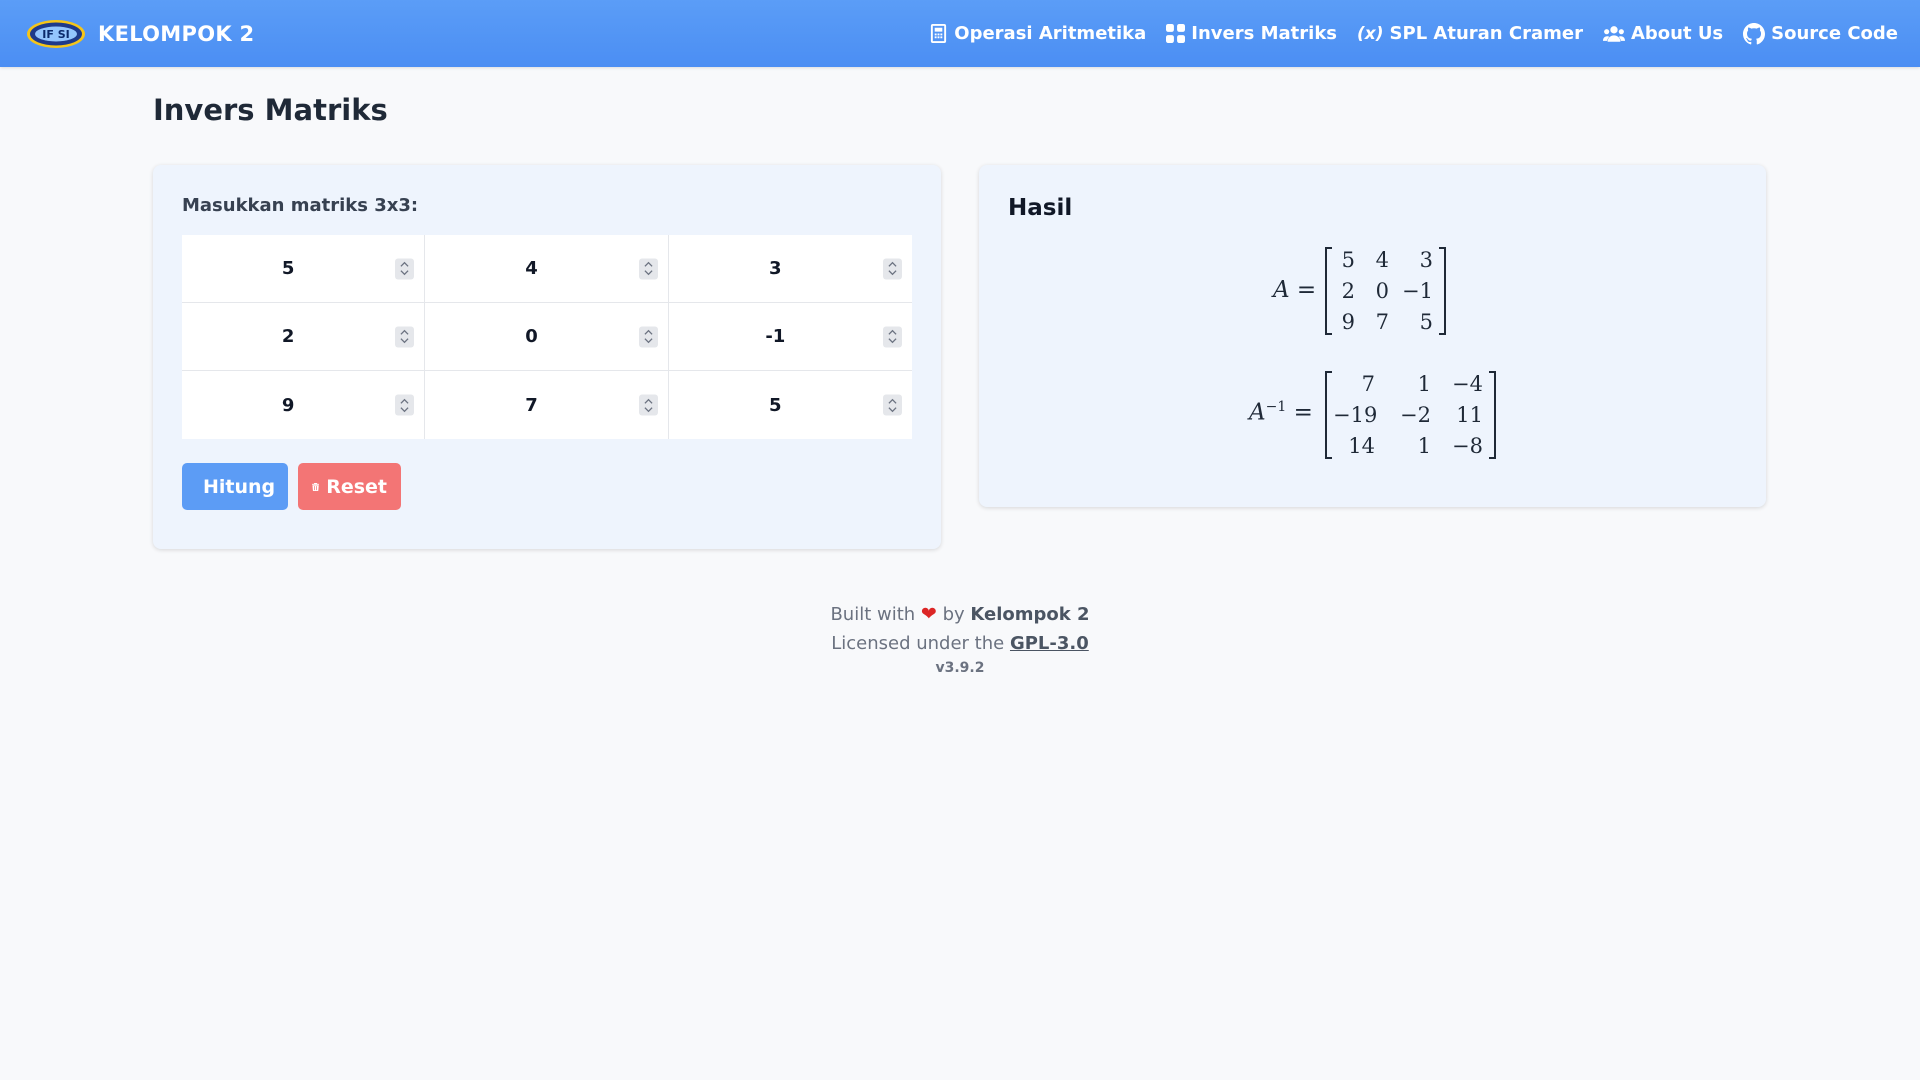 This screenshot has width=1920, height=1080. I want to click on footer-author: Kelompok 2, so click(1030, 614).